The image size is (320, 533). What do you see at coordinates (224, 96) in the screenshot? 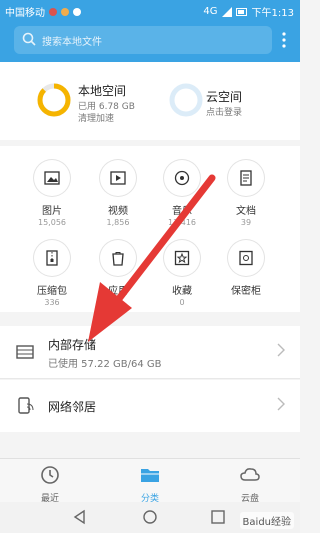
I see `cloud-storage-title: 云空间` at bounding box center [224, 96].